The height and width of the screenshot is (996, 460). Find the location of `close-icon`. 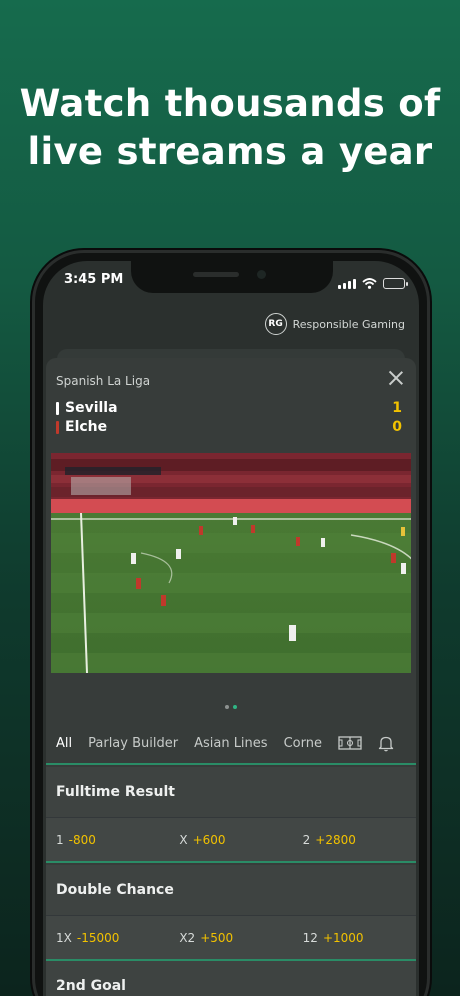

close-icon is located at coordinates (396, 378).